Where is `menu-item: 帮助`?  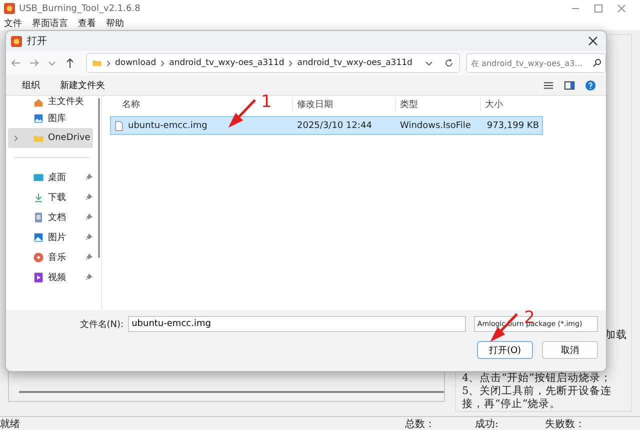
menu-item: 帮助 is located at coordinates (115, 23).